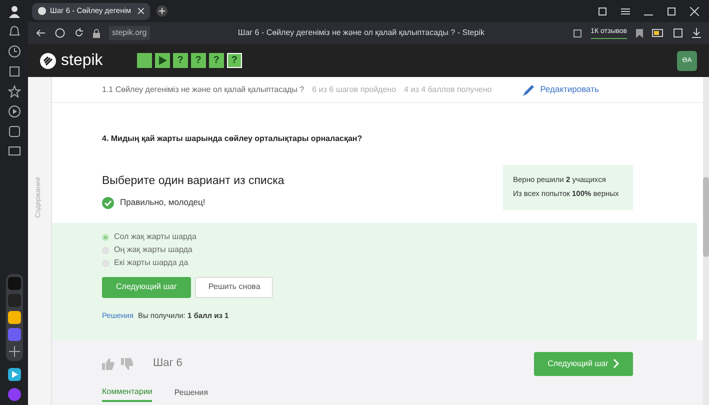 The width and height of the screenshot is (709, 405). I want to click on thumbs-up-icon, so click(108, 364).